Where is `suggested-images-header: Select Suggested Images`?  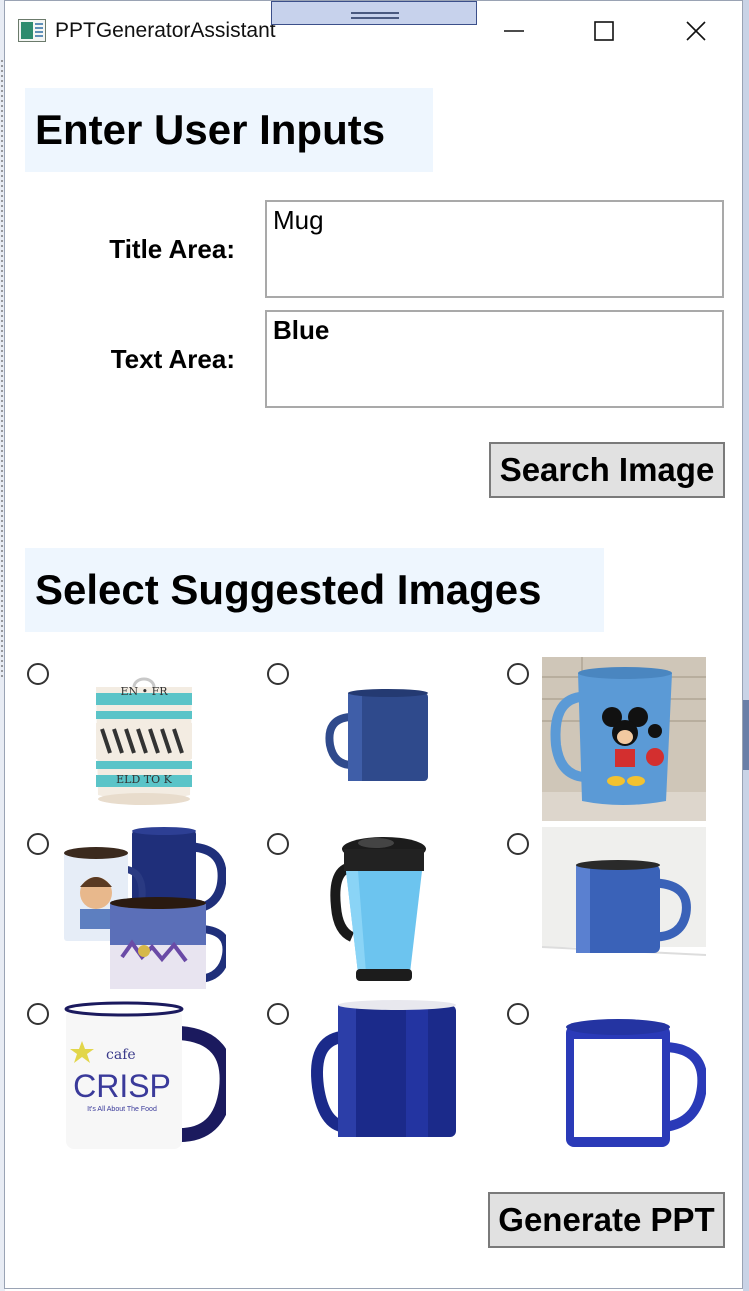 suggested-images-header: Select Suggested Images is located at coordinates (314, 590).